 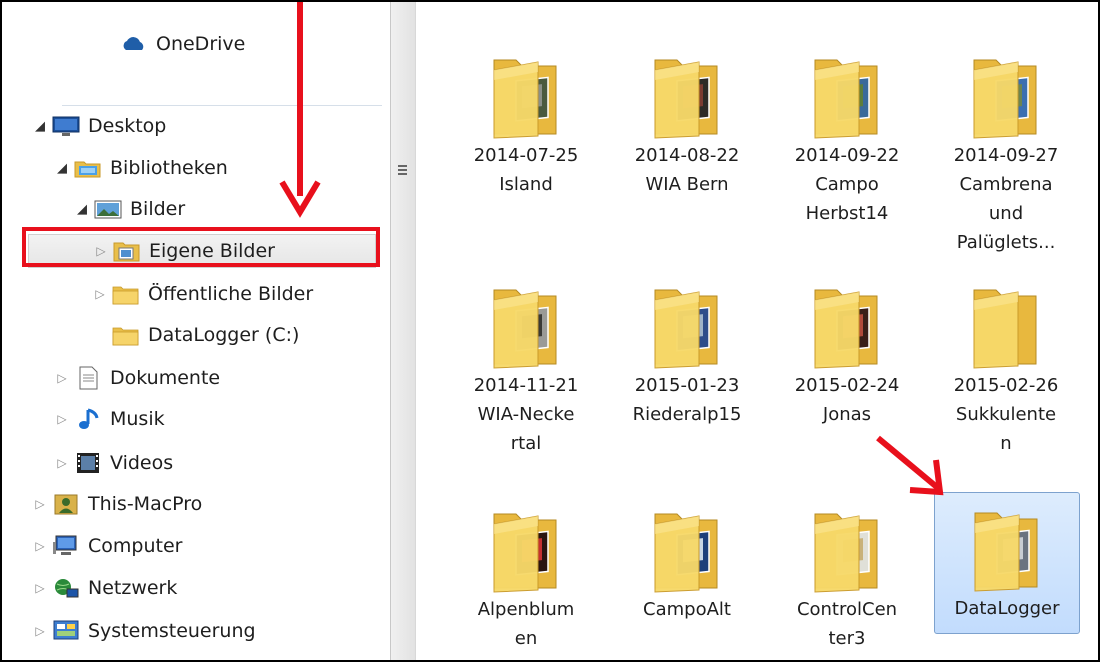 I want to click on folder-name: DataLogger, so click(x=1007, y=608).